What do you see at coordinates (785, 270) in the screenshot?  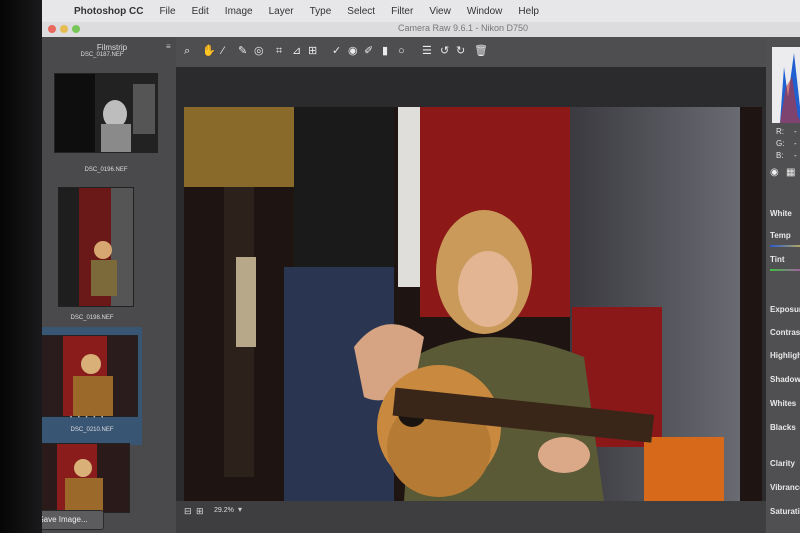 I see `tint-slider` at bounding box center [785, 270].